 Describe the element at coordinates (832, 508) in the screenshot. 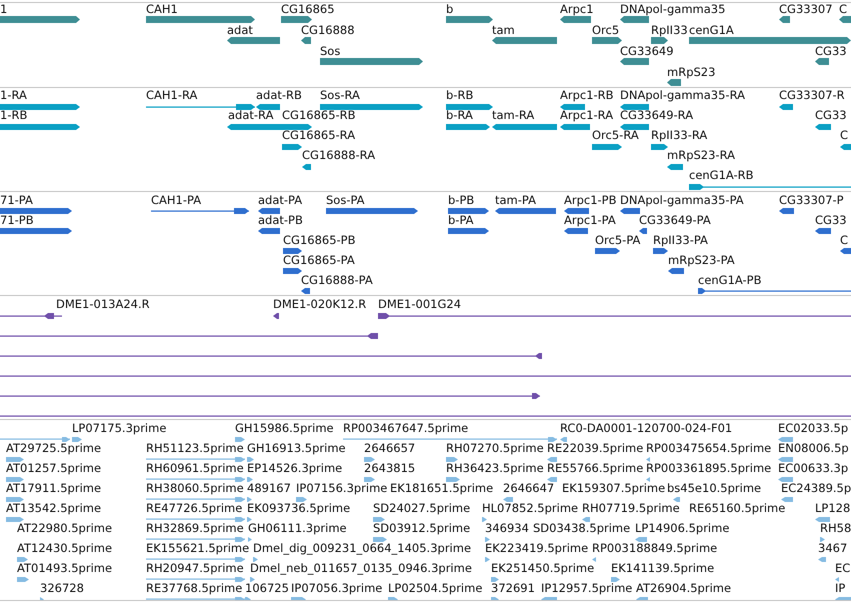

I see `feature-label: LP128` at that location.